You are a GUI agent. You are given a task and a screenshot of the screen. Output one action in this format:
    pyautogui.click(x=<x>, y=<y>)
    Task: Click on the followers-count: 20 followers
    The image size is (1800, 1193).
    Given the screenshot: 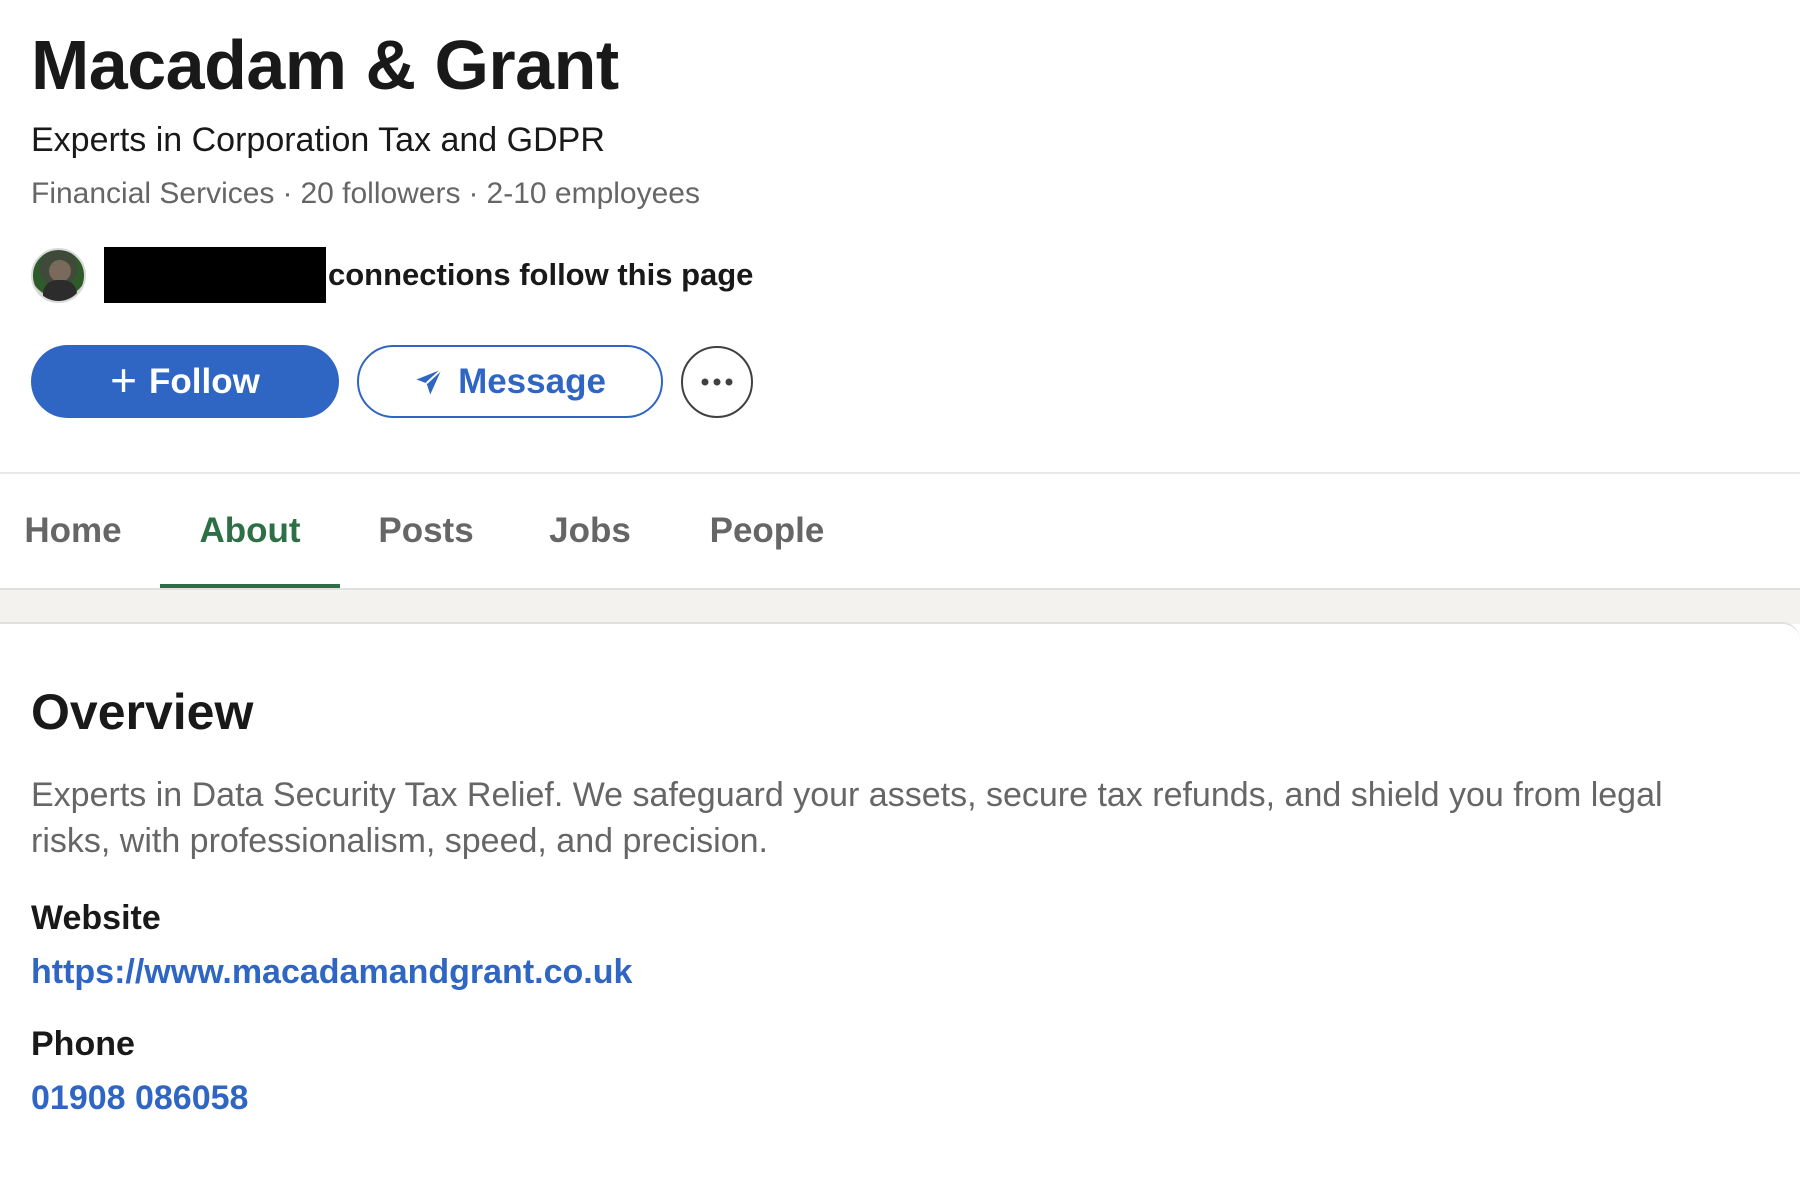 What is the action you would take?
    pyautogui.click(x=380, y=193)
    